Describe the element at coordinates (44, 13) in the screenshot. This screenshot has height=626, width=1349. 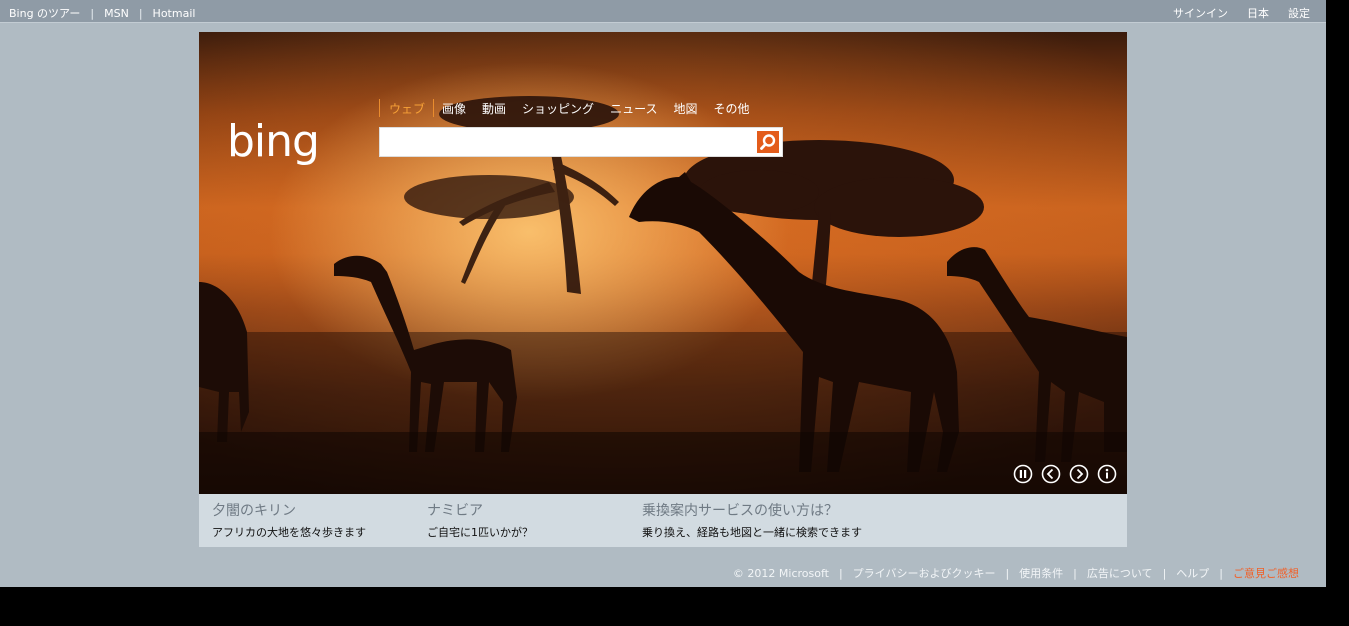
I see `bing-tour-link: Bing のツアー` at that location.